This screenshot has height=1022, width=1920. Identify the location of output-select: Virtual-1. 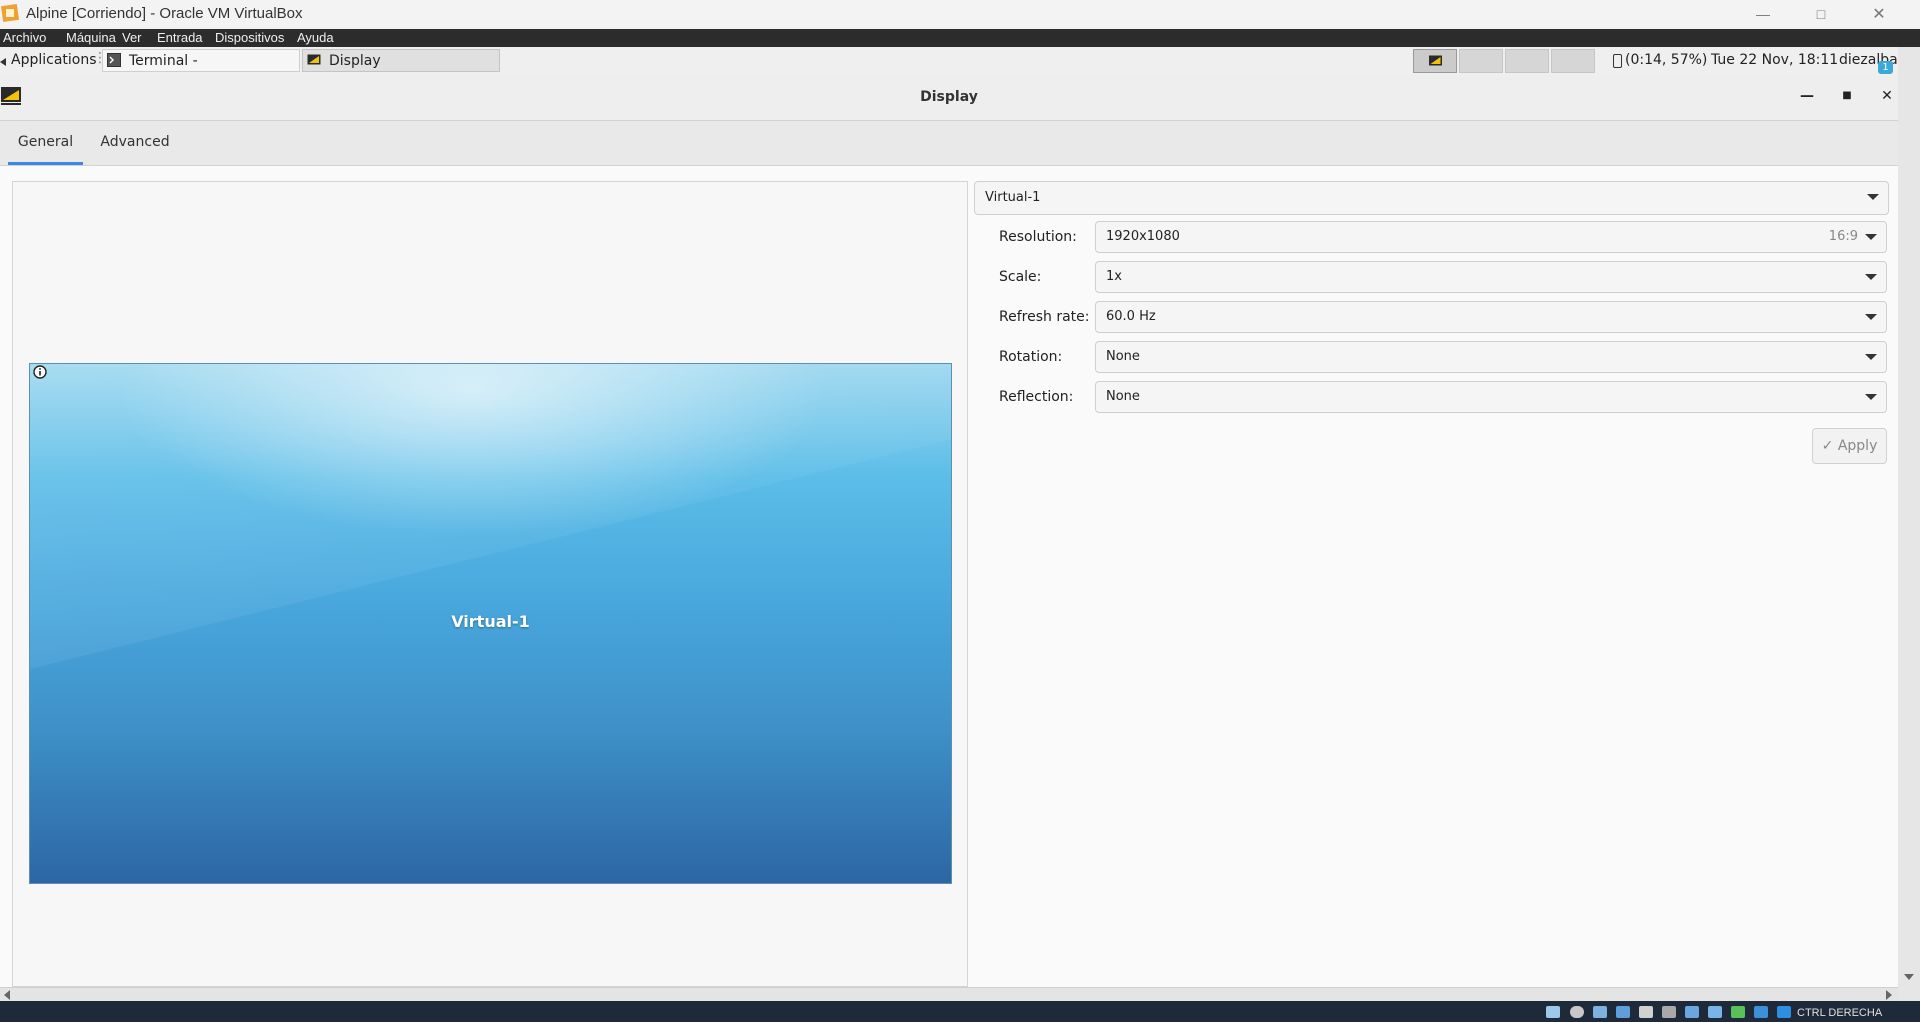
(1431, 198).